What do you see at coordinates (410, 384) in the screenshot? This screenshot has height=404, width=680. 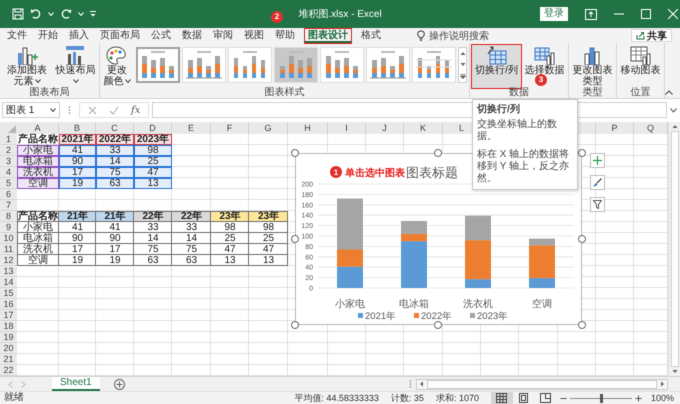 I see `splitter-icon` at bounding box center [410, 384].